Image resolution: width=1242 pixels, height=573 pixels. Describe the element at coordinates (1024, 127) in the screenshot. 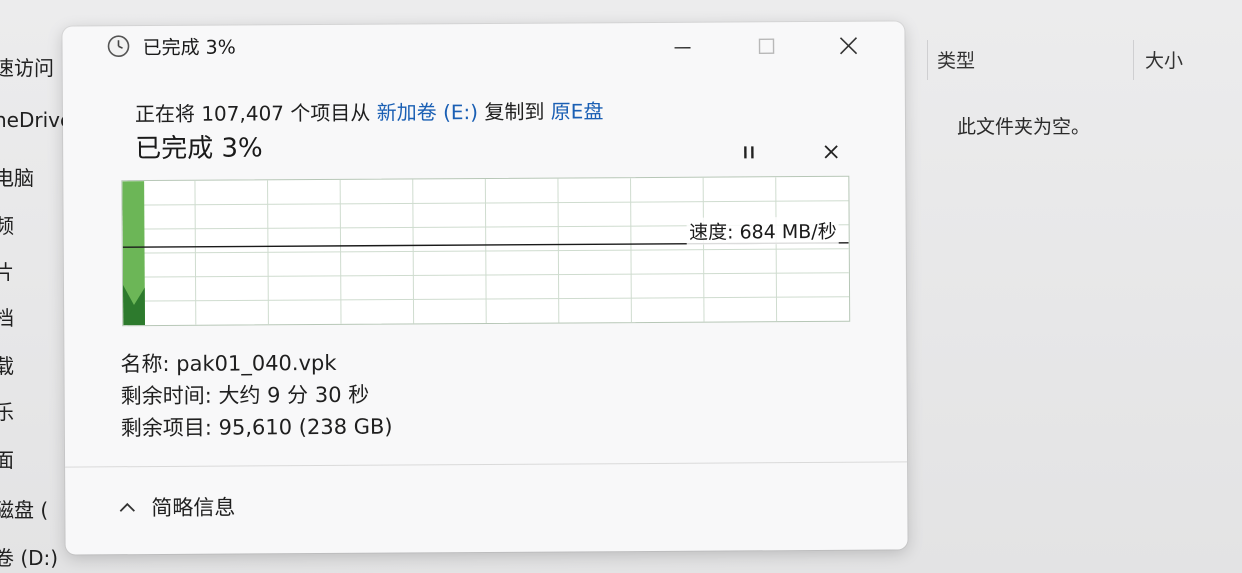

I see `empty-folder-message: 此文件夹为空。` at that location.